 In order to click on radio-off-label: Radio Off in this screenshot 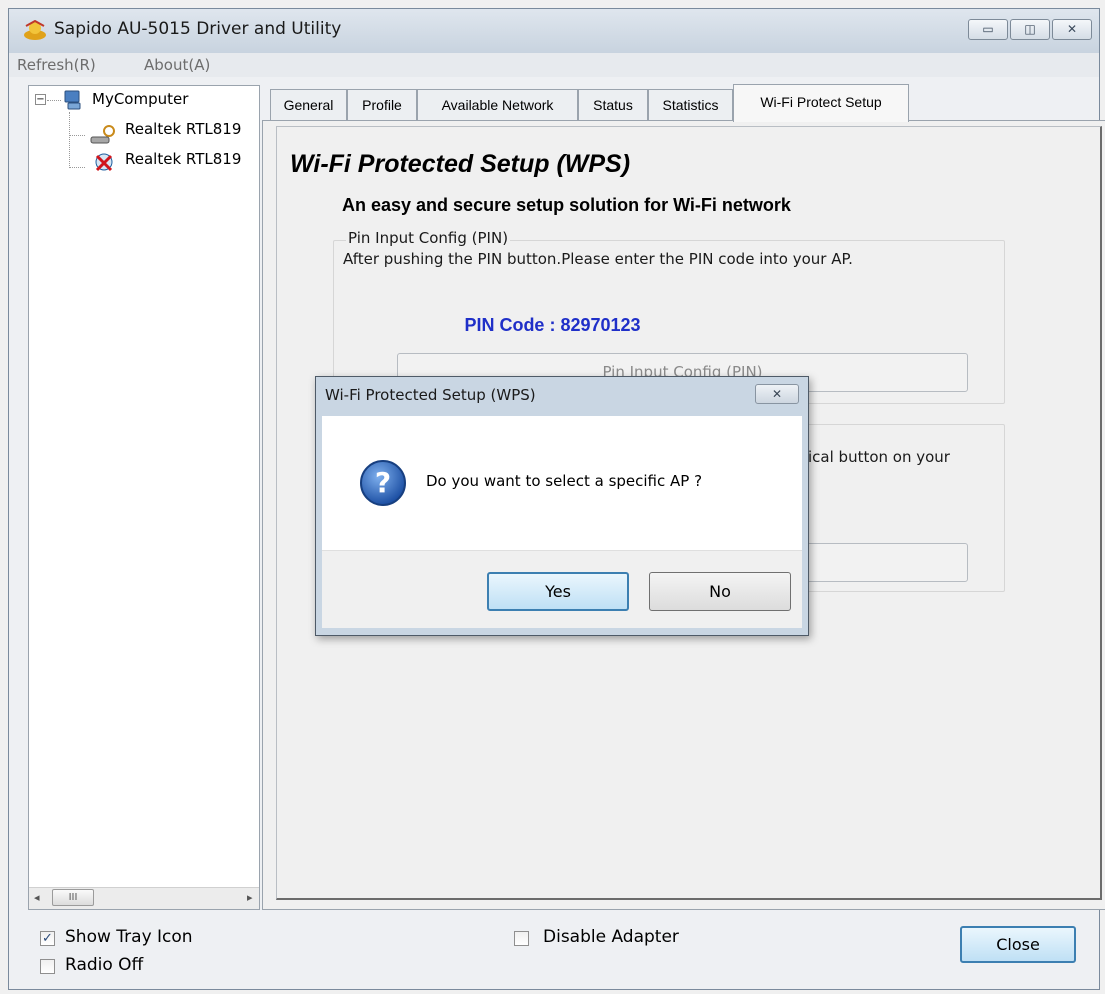, I will do `click(104, 965)`.